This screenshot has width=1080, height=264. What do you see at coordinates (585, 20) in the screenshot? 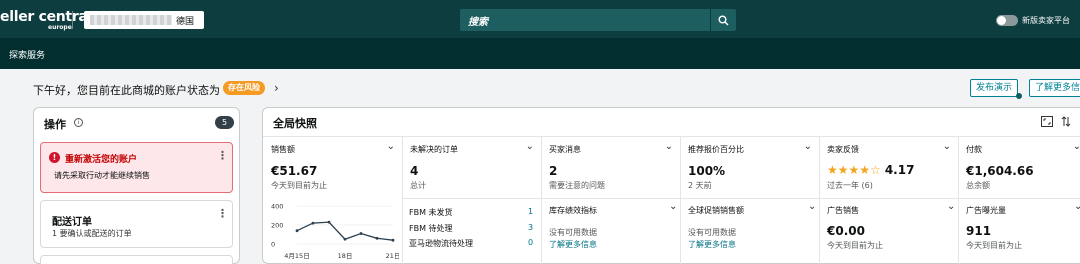
I see `search-input: 搜索` at bounding box center [585, 20].